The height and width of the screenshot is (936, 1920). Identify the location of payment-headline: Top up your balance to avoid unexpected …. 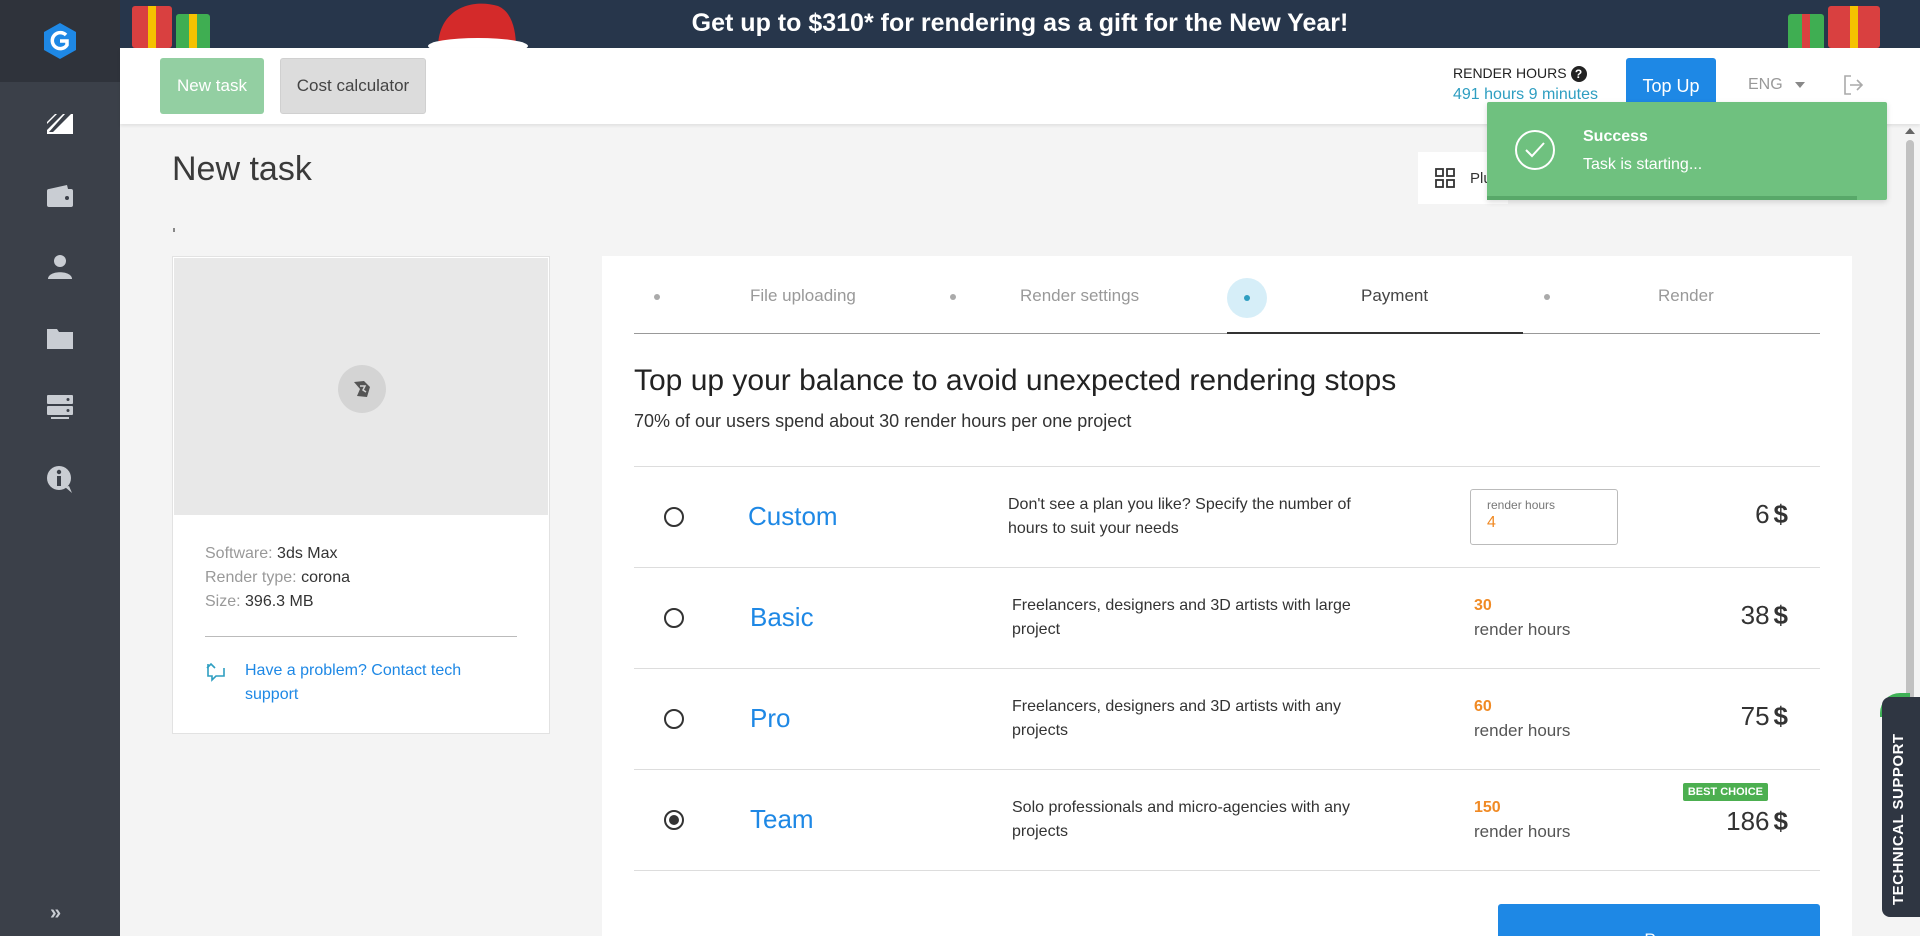
(1015, 380).